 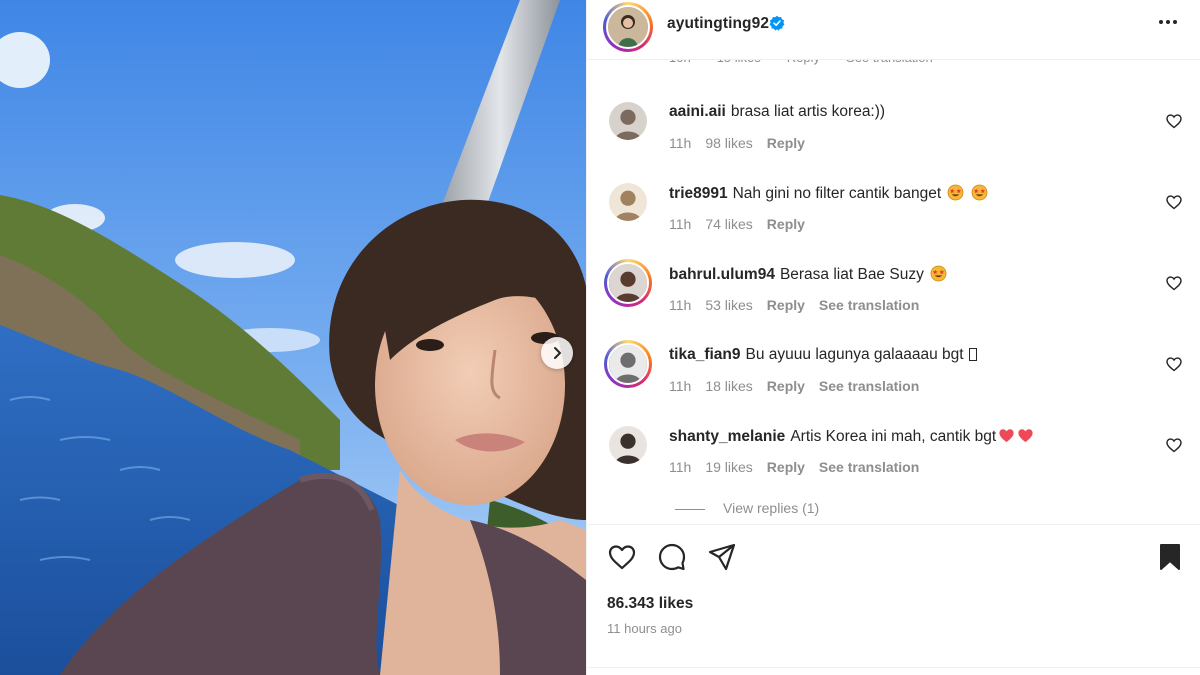 I want to click on comment-body: Bu ayuuu lagunya galaaaau bgt, so click(x=854, y=354).